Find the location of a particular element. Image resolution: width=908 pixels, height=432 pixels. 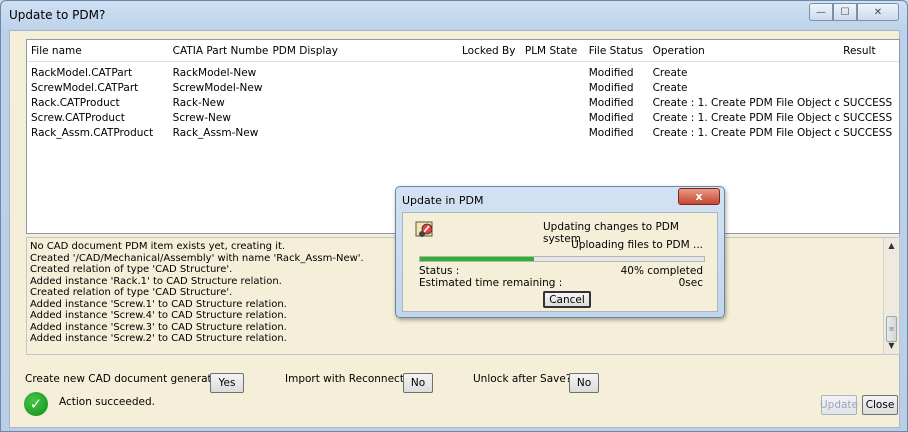

window-controls: — ☐ ✕ is located at coordinates (854, 12).